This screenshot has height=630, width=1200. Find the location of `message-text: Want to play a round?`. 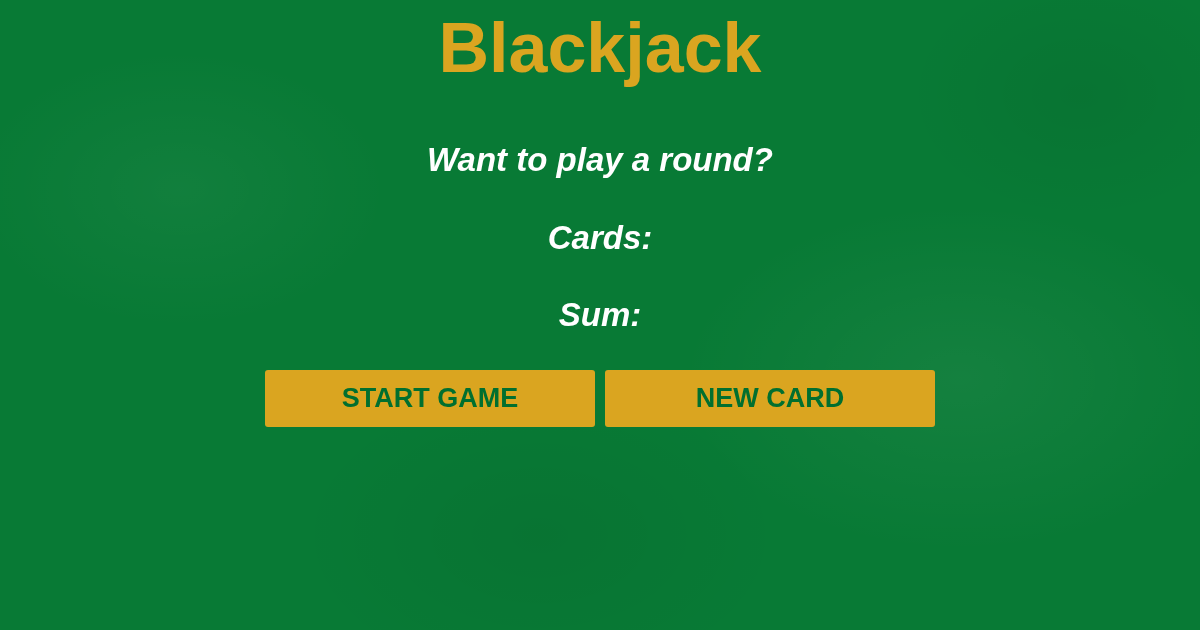

message-text: Want to play a round? is located at coordinates (600, 160).